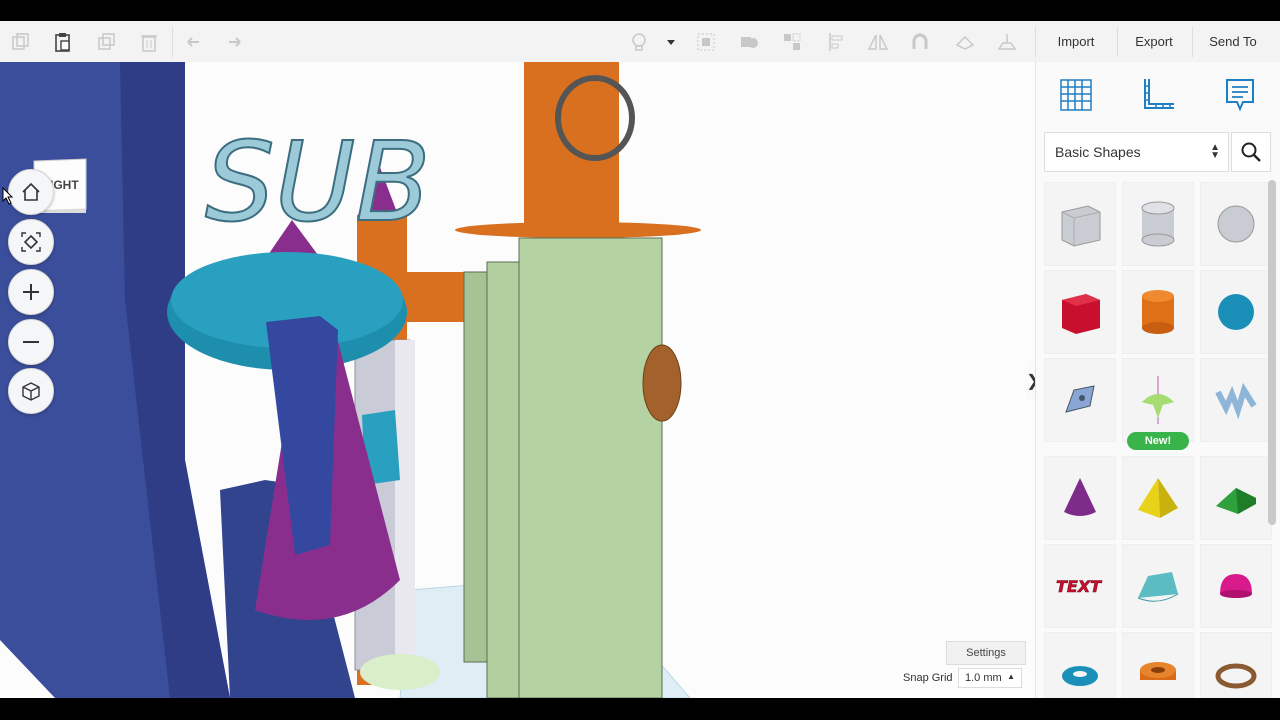 This screenshot has height=720, width=1280. I want to click on ruler-icon, so click(1159, 94).